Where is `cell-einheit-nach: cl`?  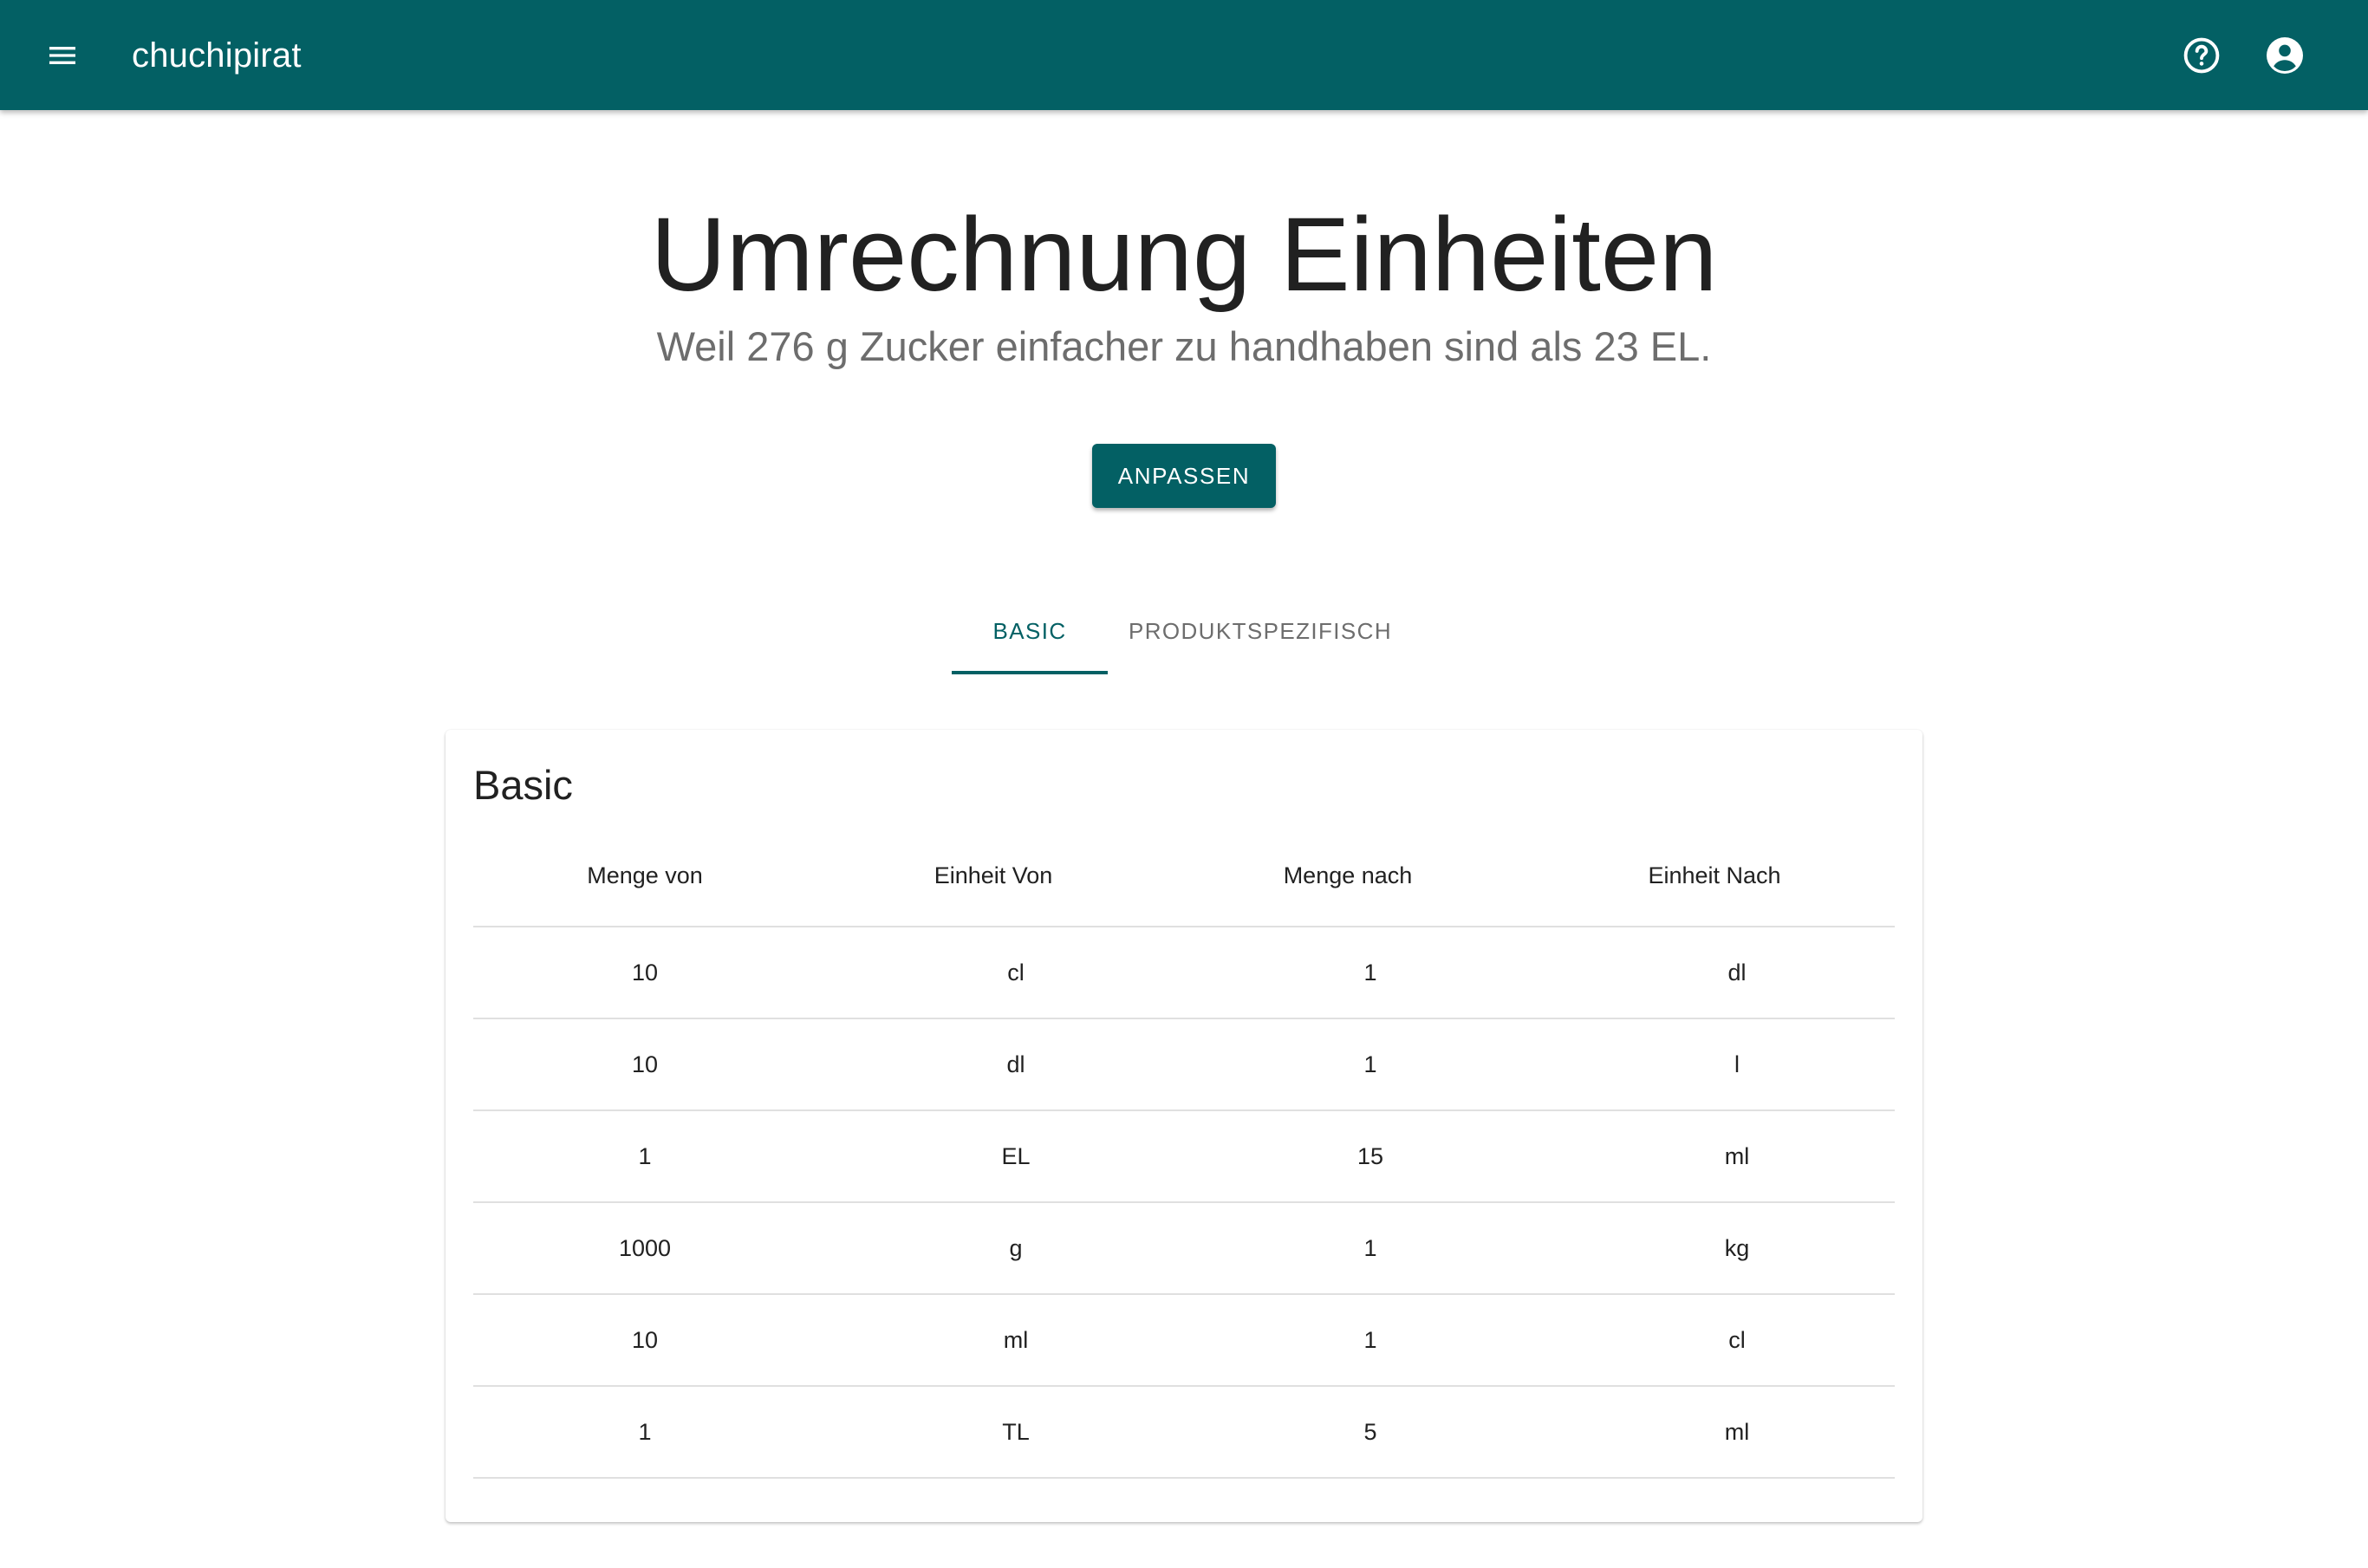 cell-einheit-nach: cl is located at coordinates (1737, 1340).